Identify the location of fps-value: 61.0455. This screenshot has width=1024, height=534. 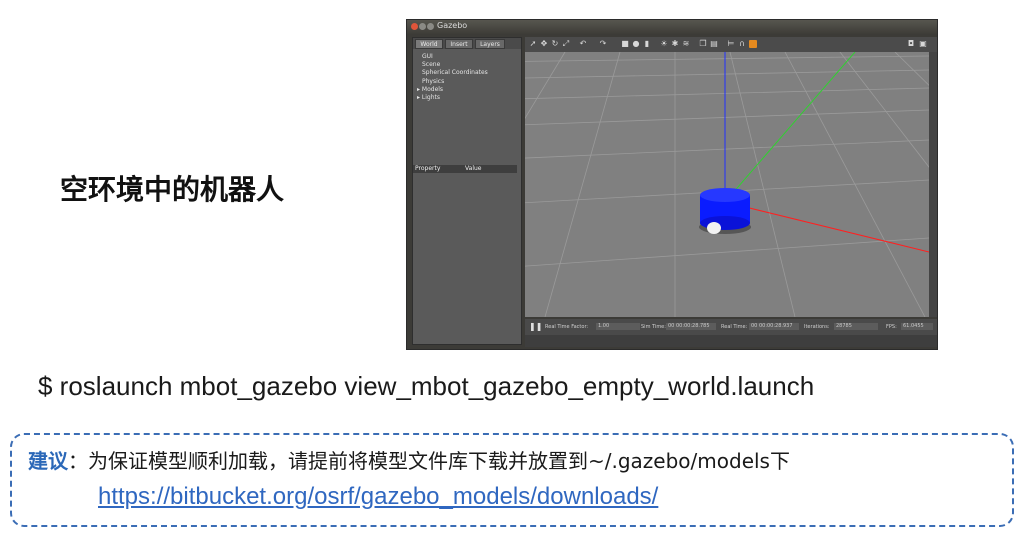
(917, 326).